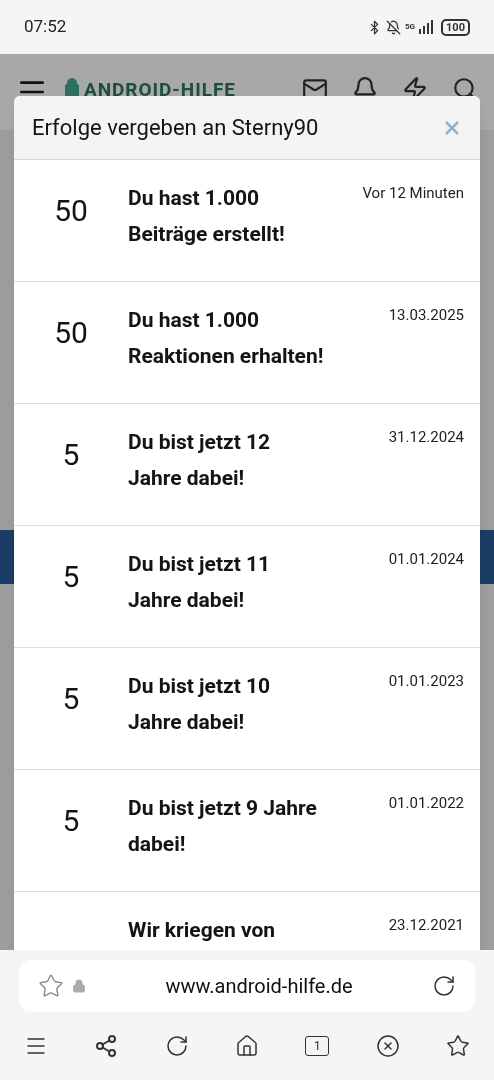 The image size is (494, 1080). I want to click on achievement-title: Du bist jetzt 9 Jahre dabei!, so click(223, 826).